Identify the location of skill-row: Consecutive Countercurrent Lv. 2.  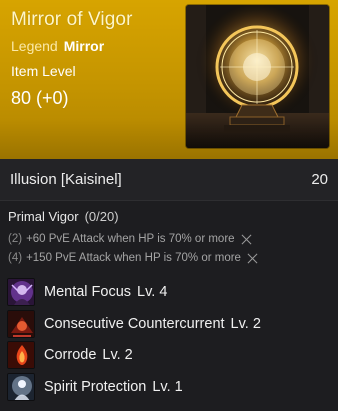
(167, 324).